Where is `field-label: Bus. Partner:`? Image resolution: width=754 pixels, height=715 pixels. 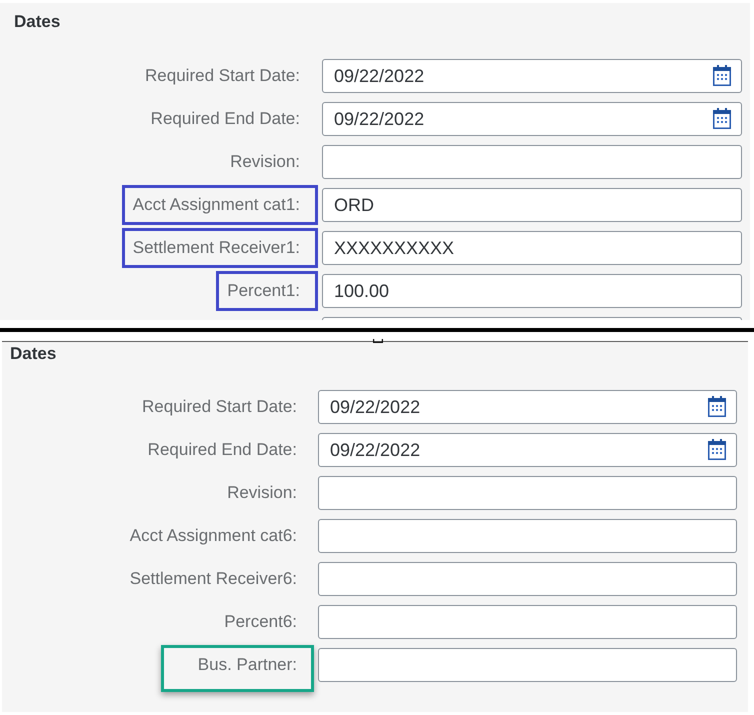 field-label: Bus. Partner: is located at coordinates (237, 668).